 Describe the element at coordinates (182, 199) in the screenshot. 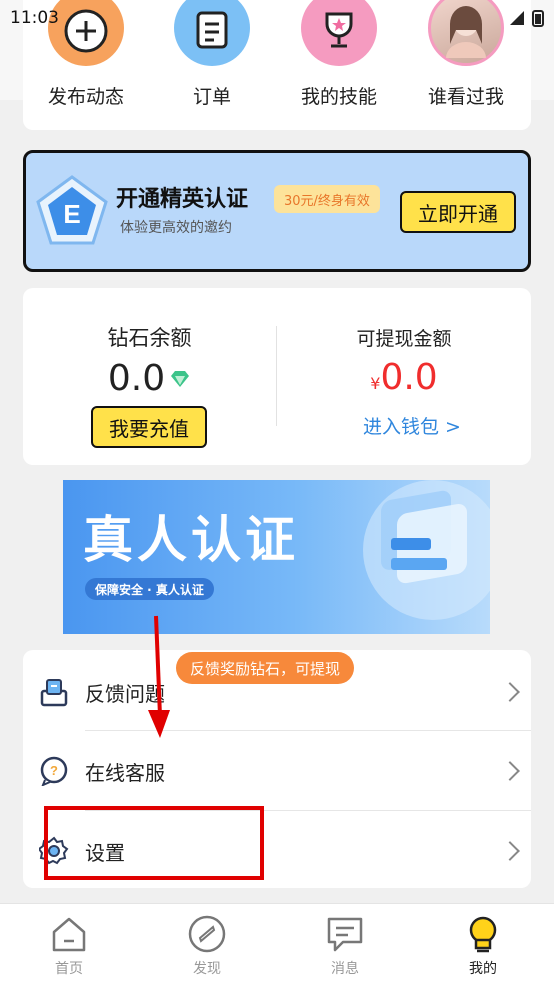

I see `elite-title: 开通精英认证` at that location.